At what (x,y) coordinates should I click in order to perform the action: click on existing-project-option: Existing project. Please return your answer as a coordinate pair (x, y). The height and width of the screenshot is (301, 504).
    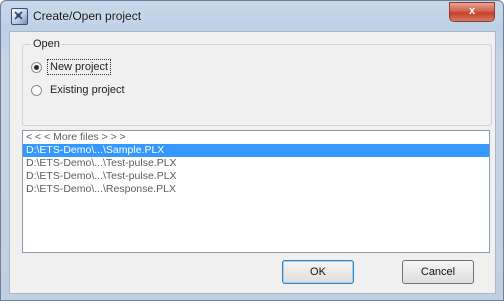
    Looking at the image, I should click on (79, 90).